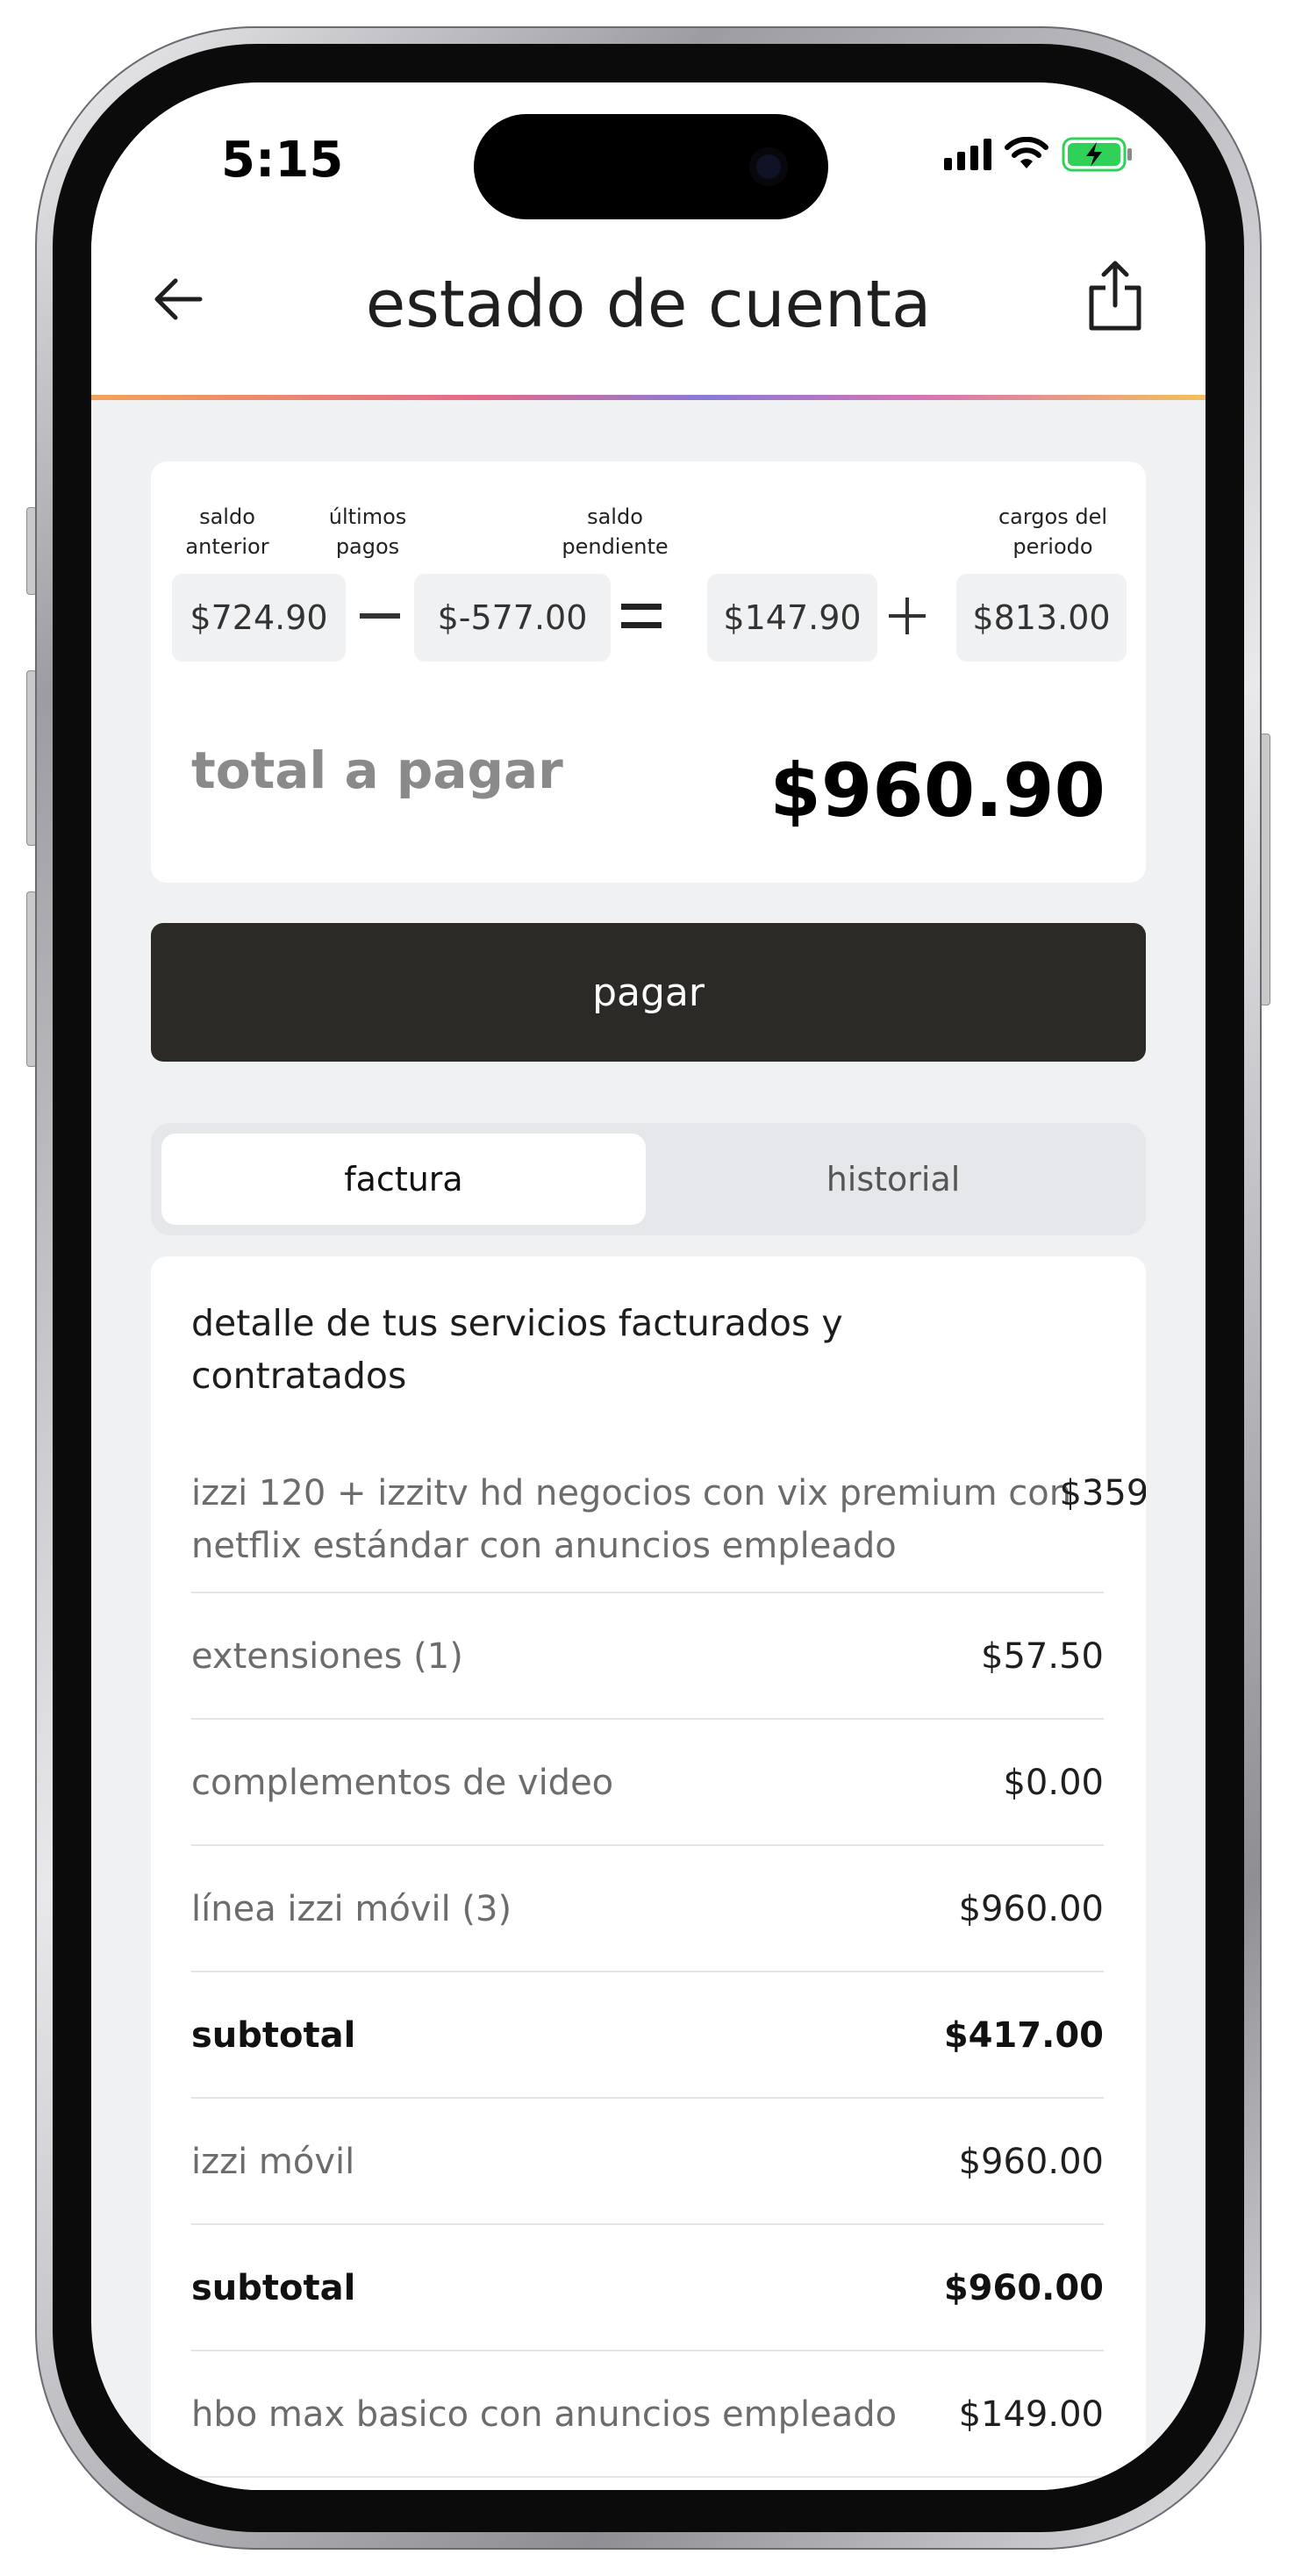 The height and width of the screenshot is (2576, 1295). I want to click on detail-amount: $149.00, so click(1031, 2414).